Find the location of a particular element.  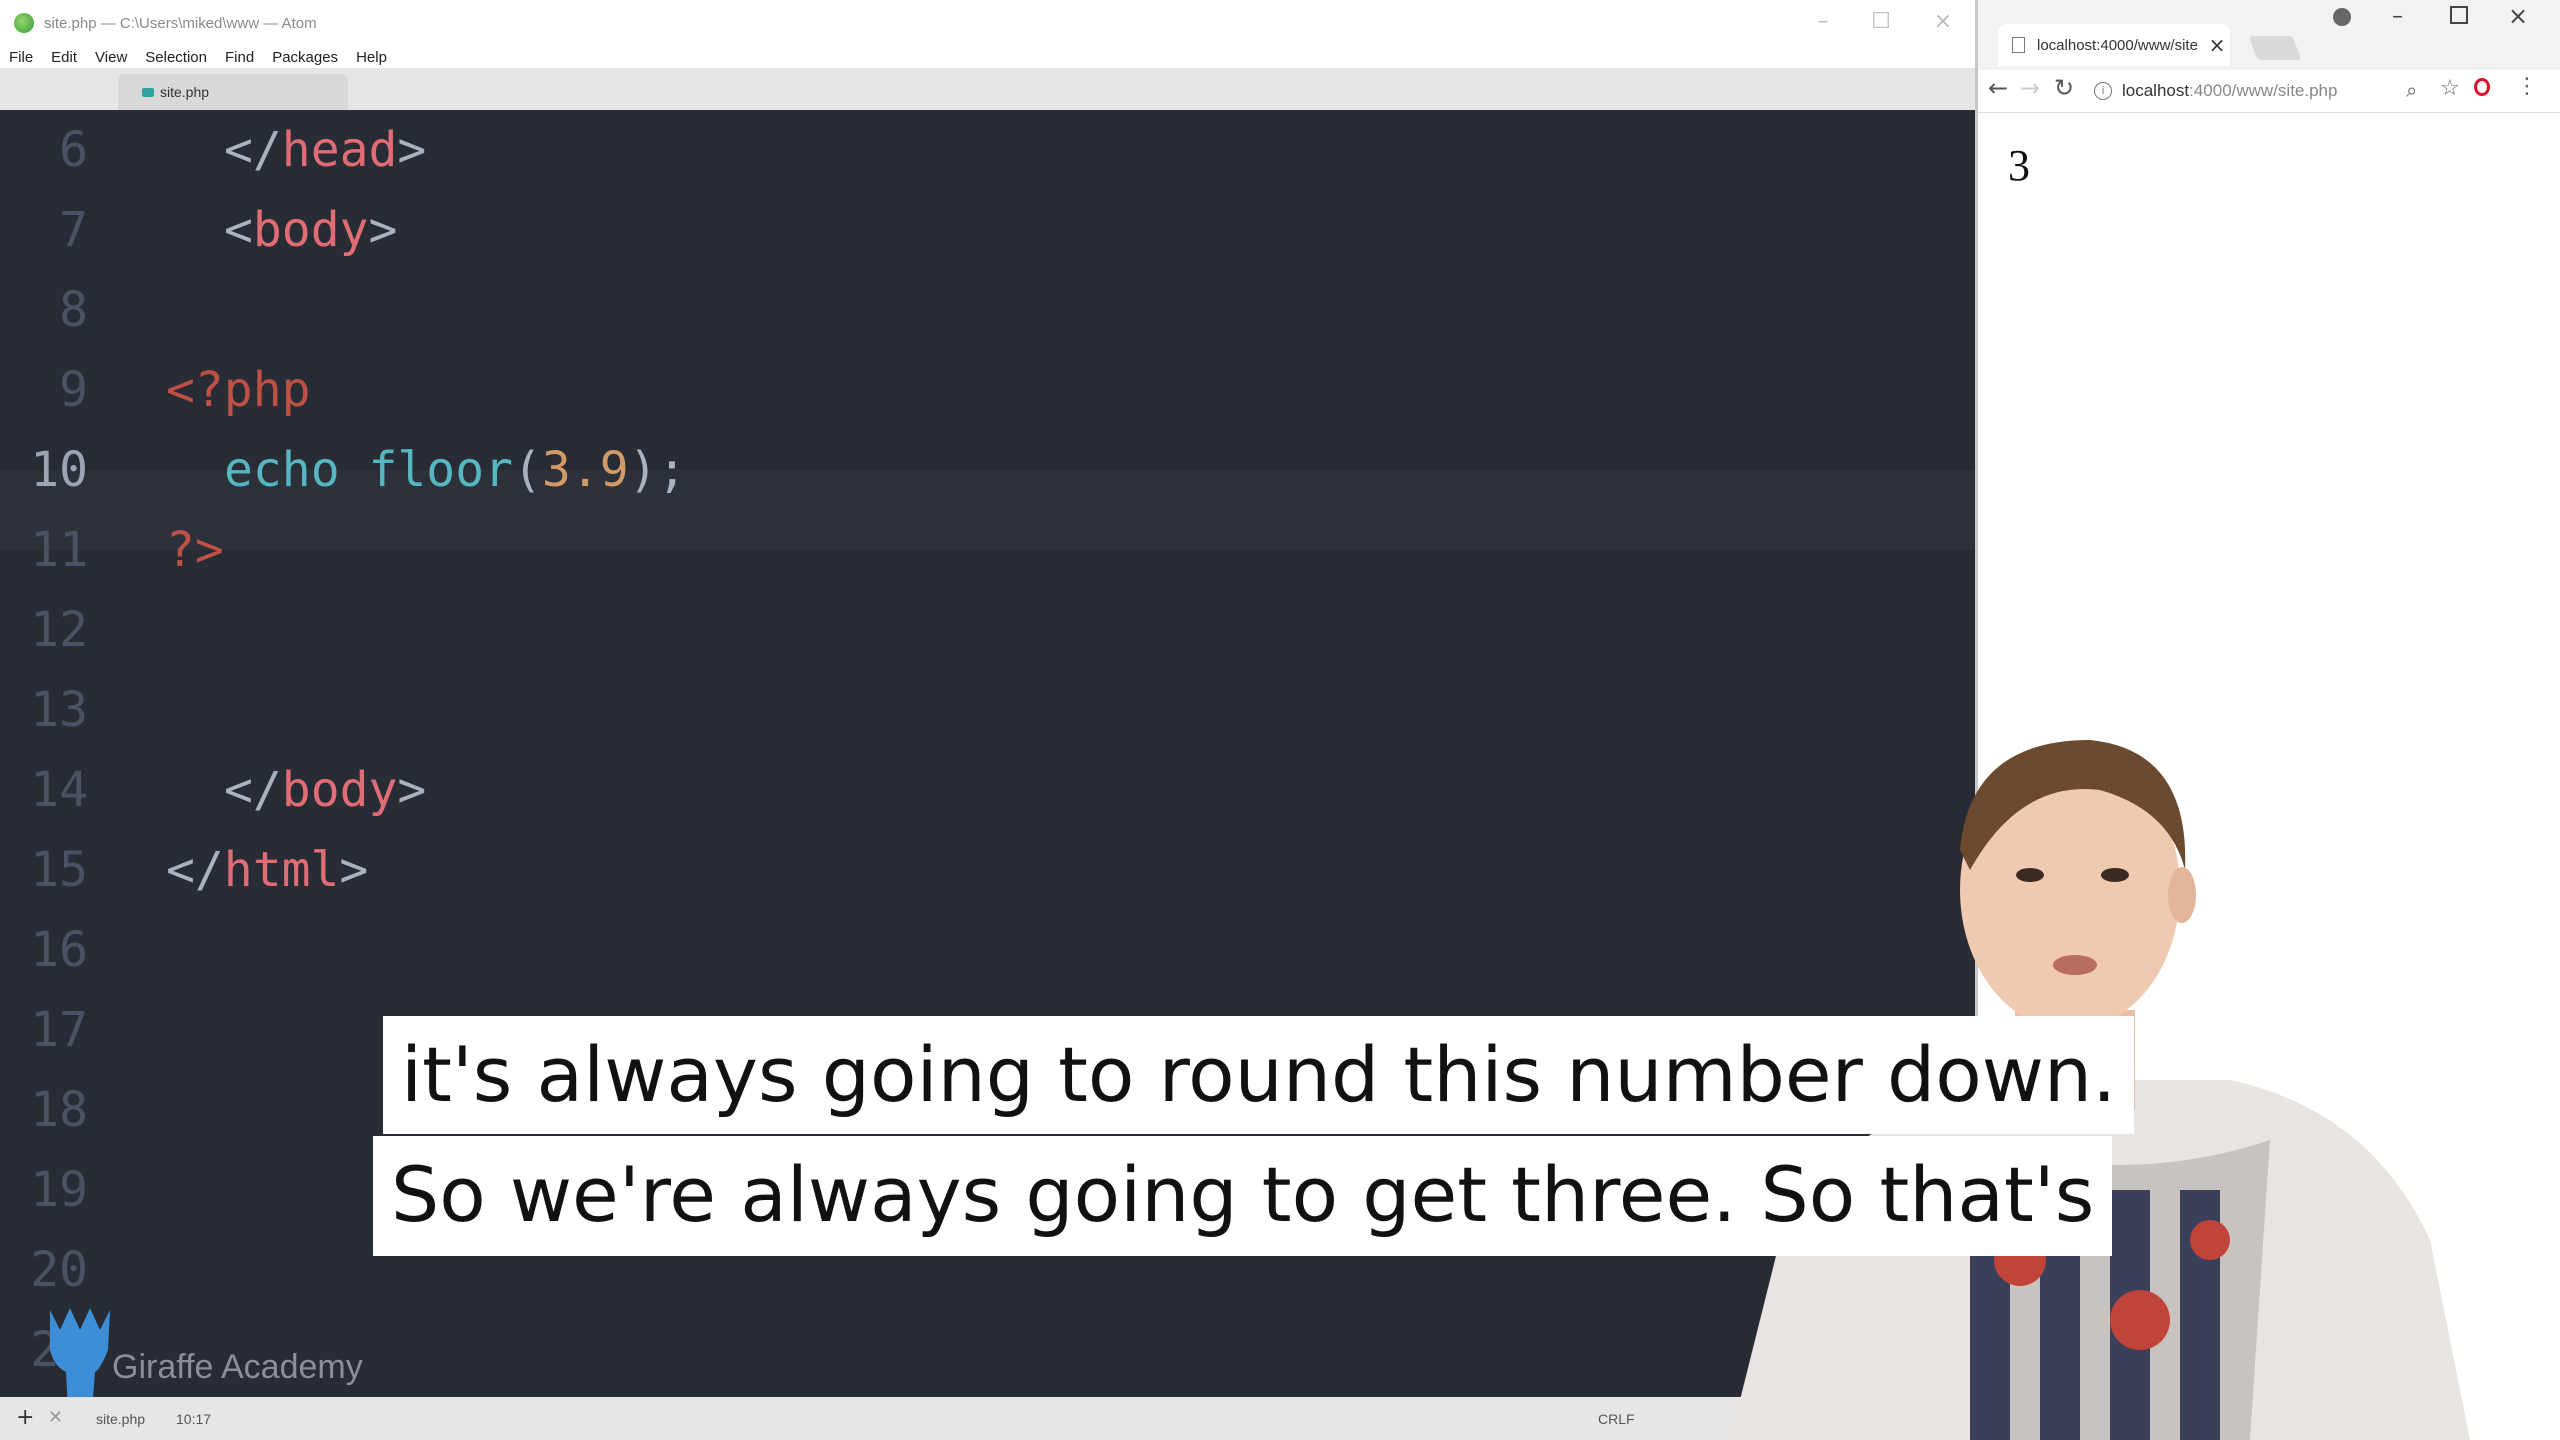

code-line-10: echo floor(3.9); is located at coordinates (455, 470).